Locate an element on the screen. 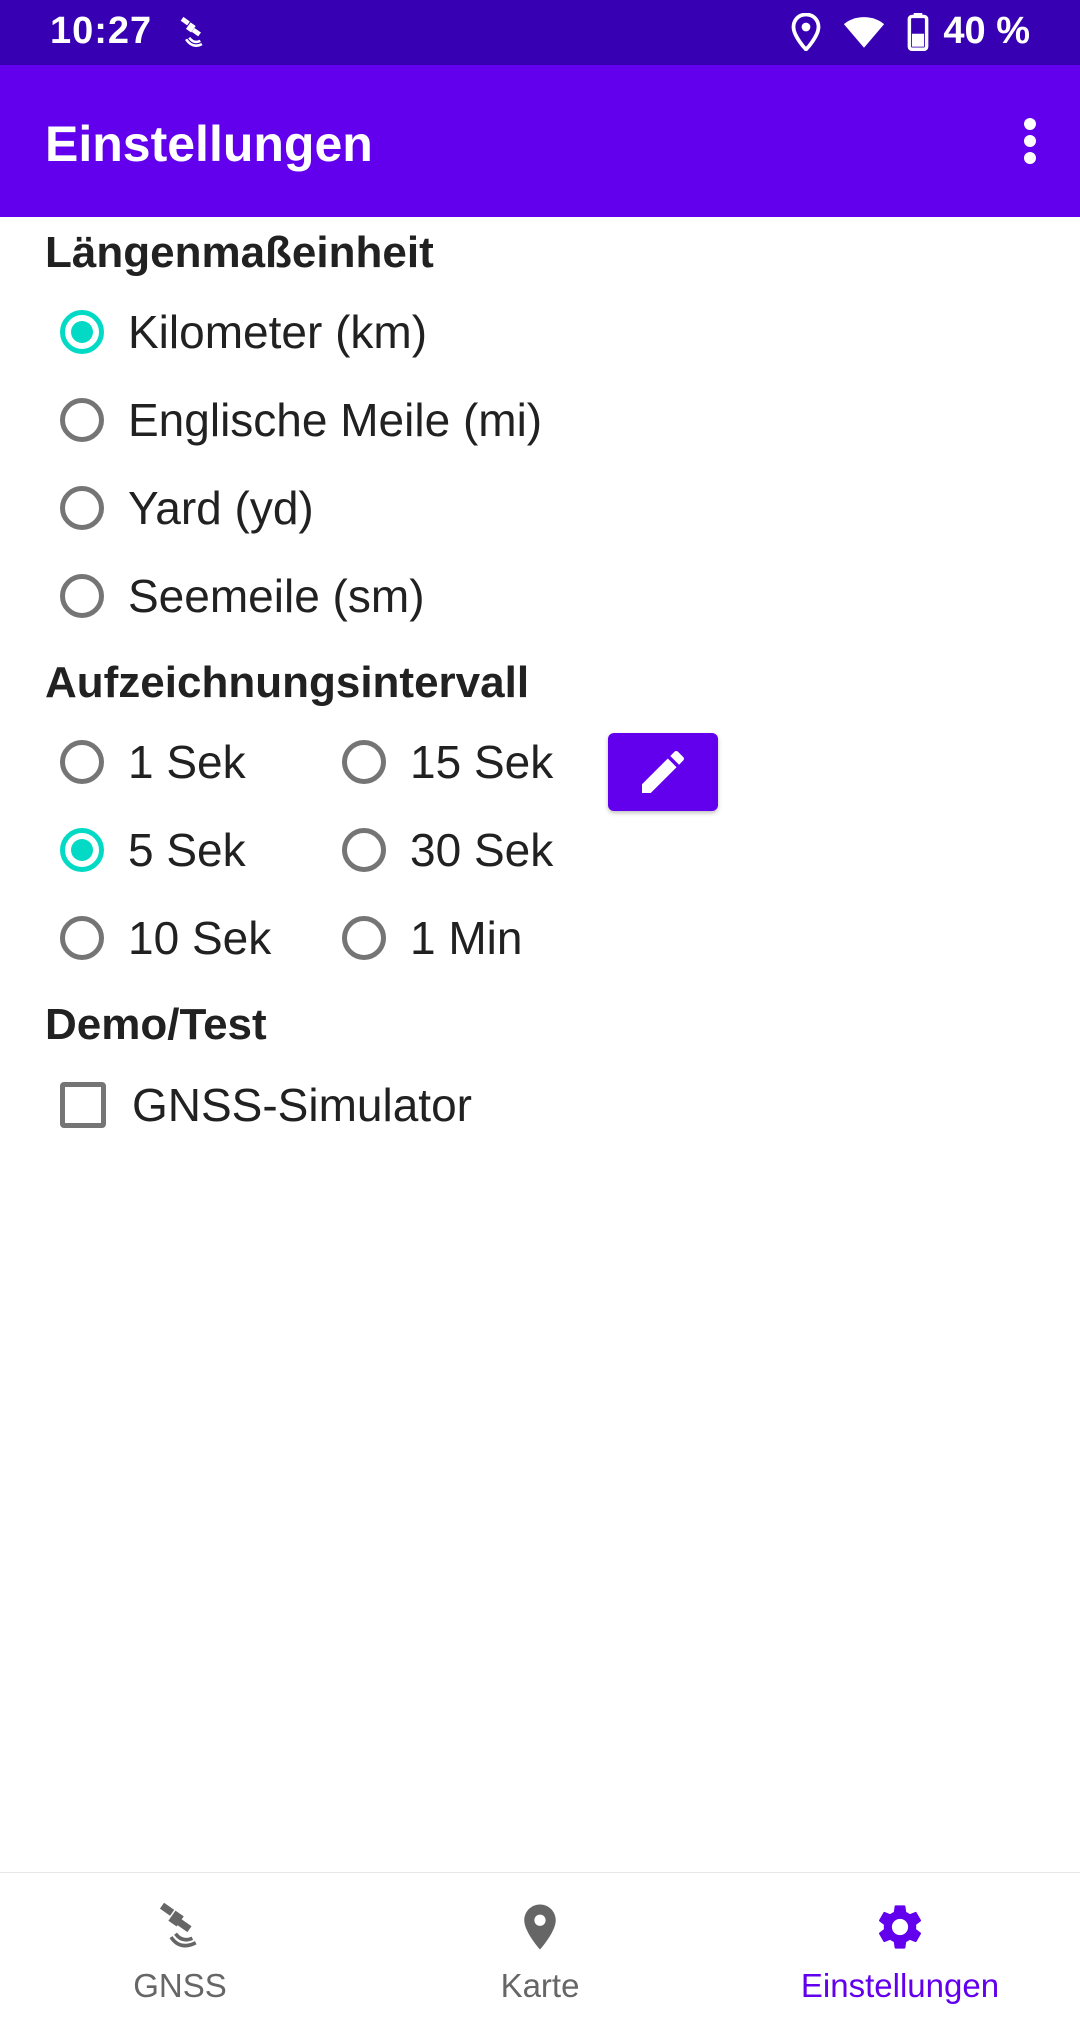  edit-interval-button is located at coordinates (663, 772).